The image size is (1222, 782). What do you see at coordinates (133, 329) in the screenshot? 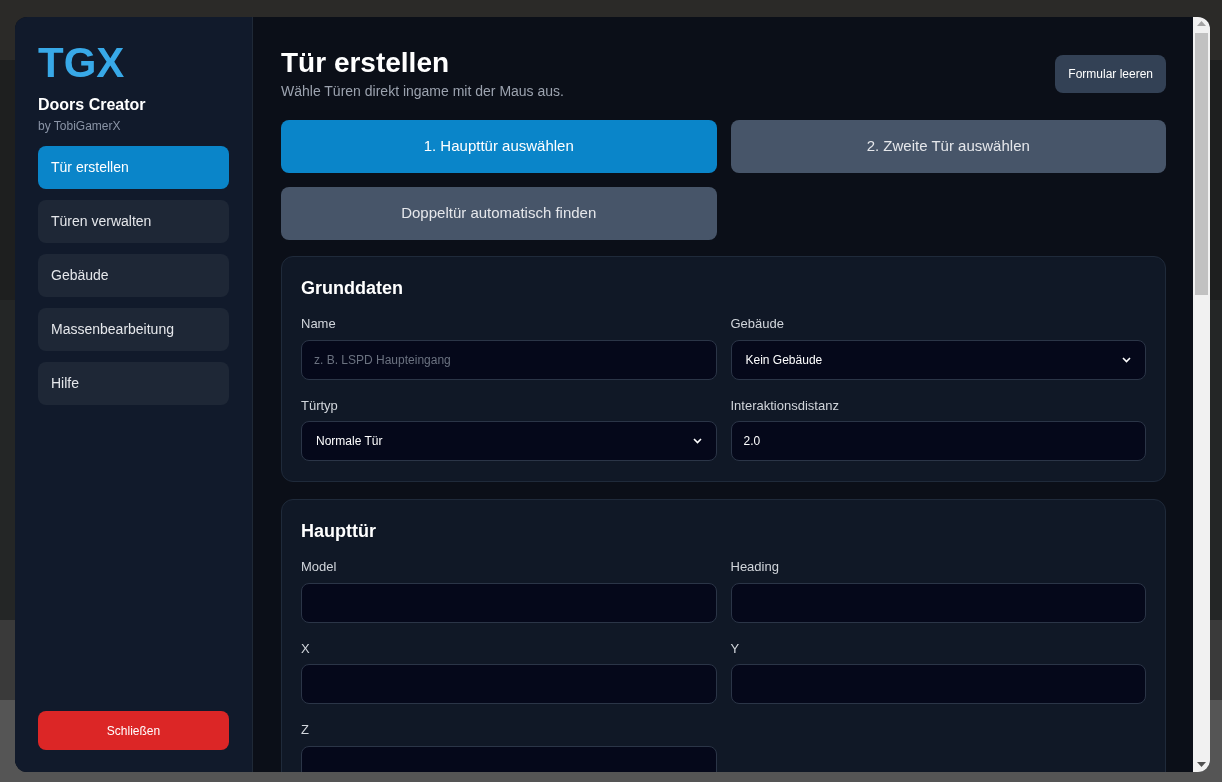
I see `sidebar-item: Massenbearbeitung` at bounding box center [133, 329].